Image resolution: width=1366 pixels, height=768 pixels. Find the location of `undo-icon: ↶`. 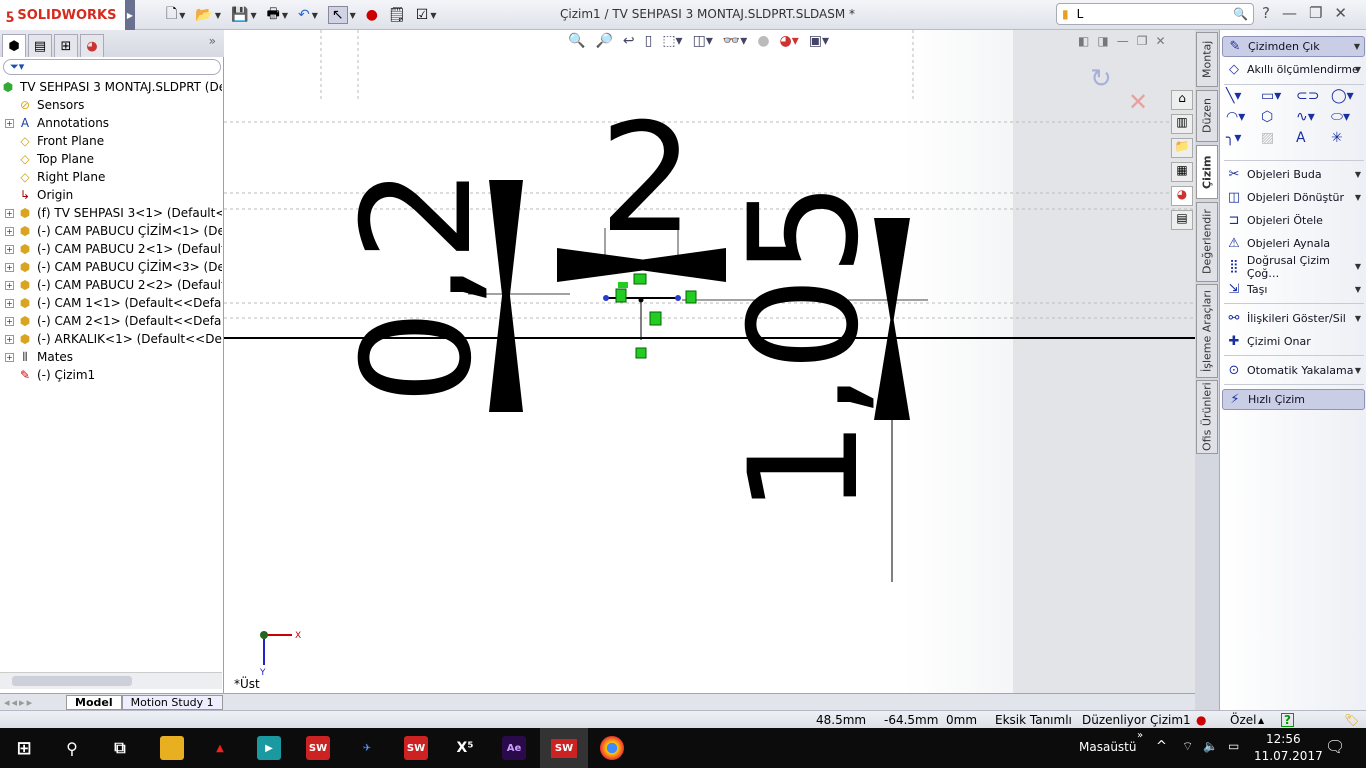

undo-icon: ↶ is located at coordinates (304, 15).